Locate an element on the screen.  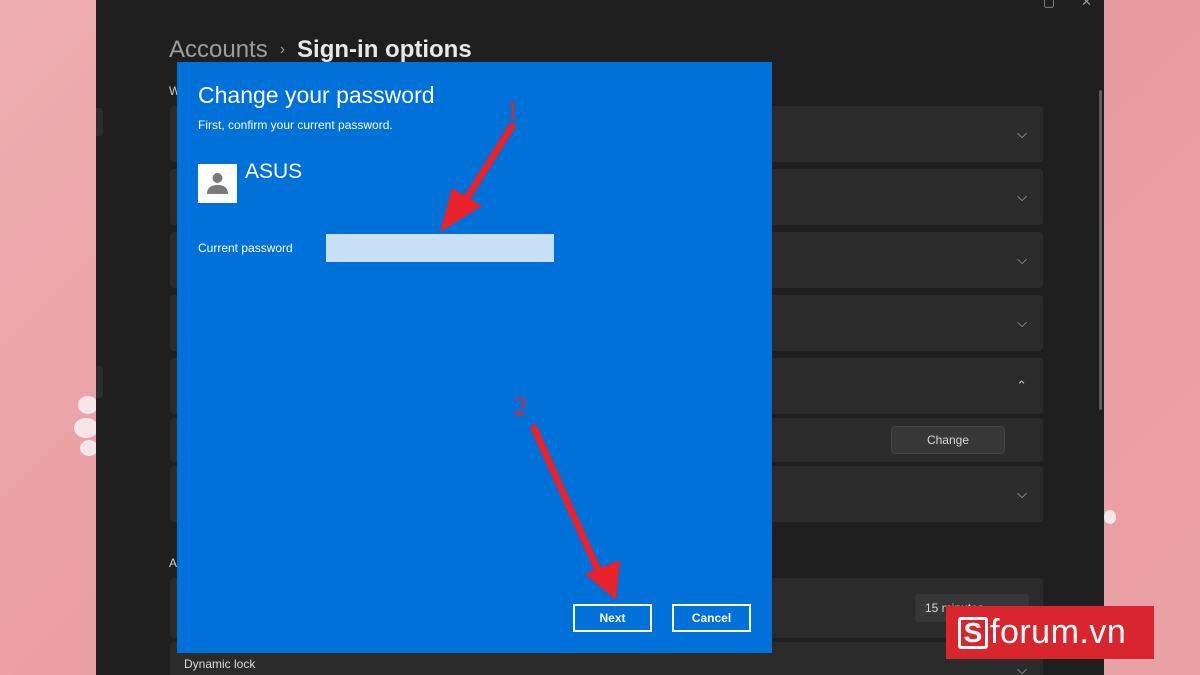
sforum-logo-text: forum.vn is located at coordinates (1058, 632).